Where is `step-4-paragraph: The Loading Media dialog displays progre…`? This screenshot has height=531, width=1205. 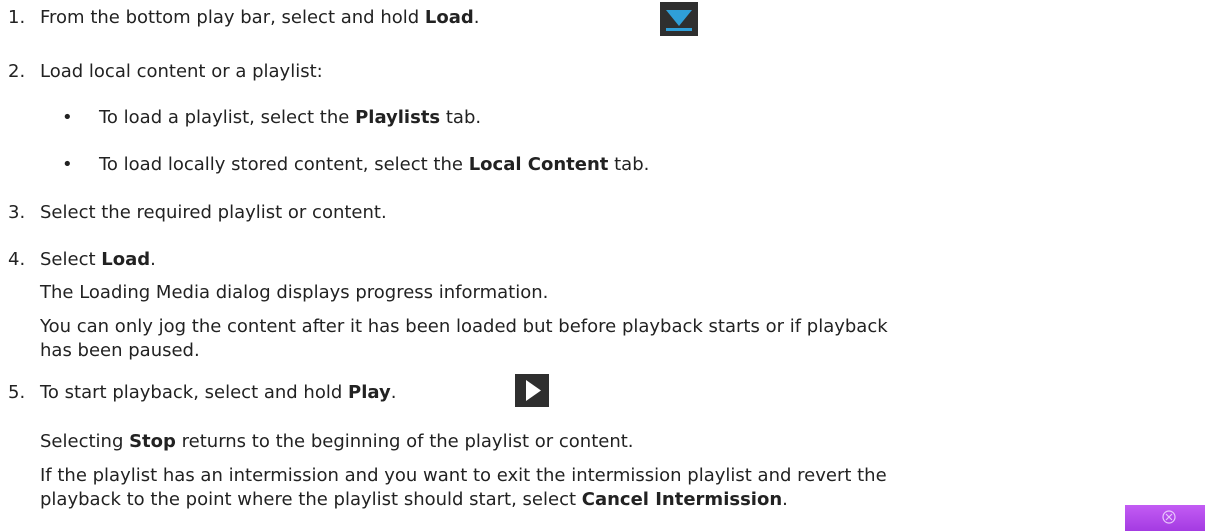 step-4-paragraph: The Loading Media dialog displays progre… is located at coordinates (294, 292).